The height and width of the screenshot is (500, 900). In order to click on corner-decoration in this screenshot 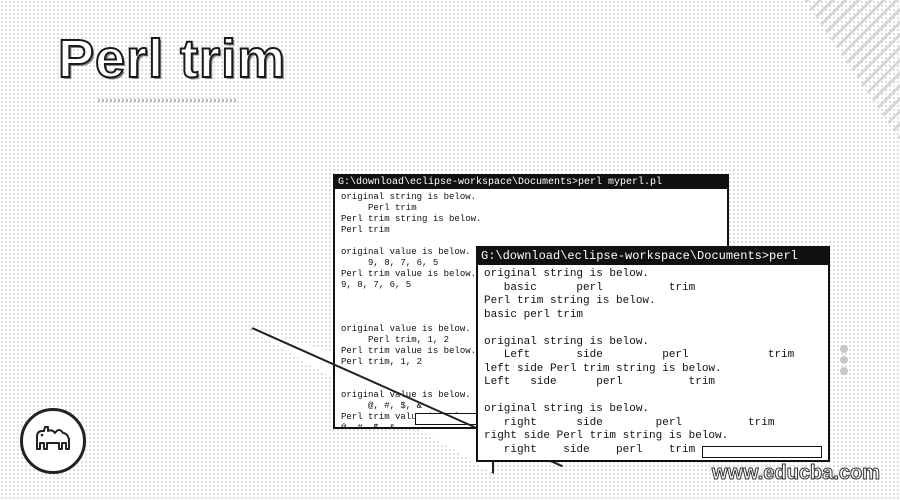, I will do `click(852, 70)`.